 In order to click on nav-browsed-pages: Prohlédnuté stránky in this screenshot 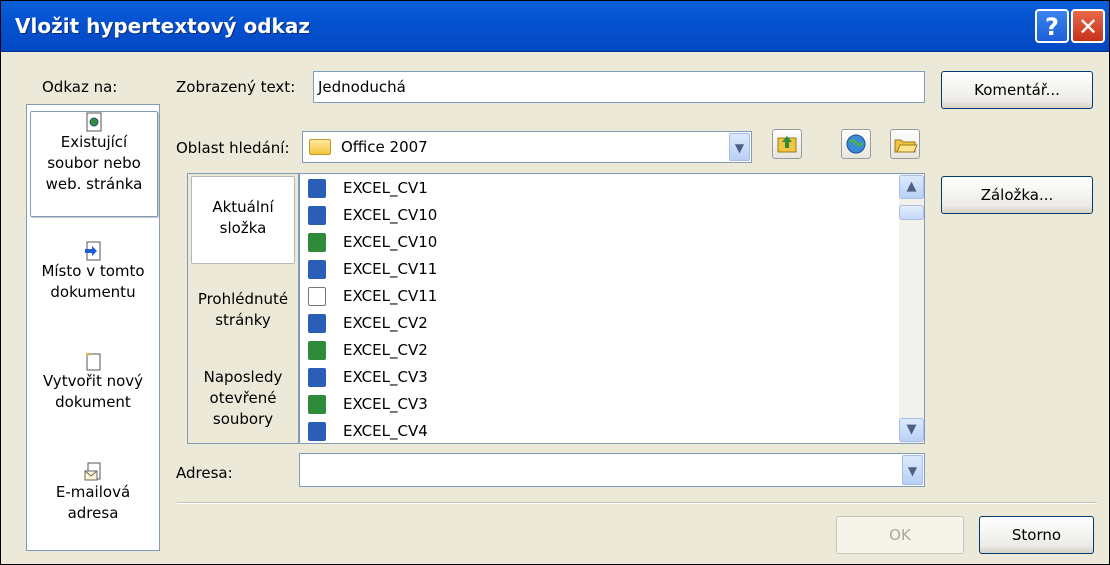, I will do `click(243, 310)`.